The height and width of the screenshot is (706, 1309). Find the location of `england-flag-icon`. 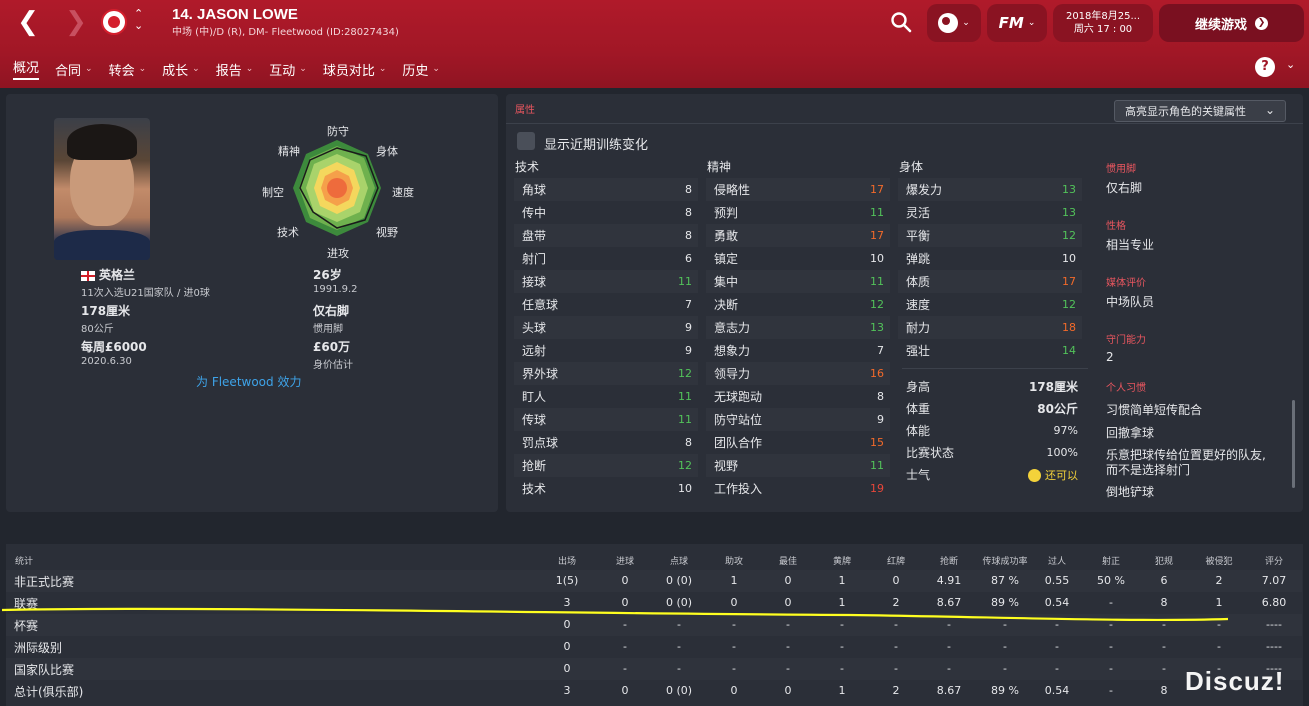

england-flag-icon is located at coordinates (88, 275).